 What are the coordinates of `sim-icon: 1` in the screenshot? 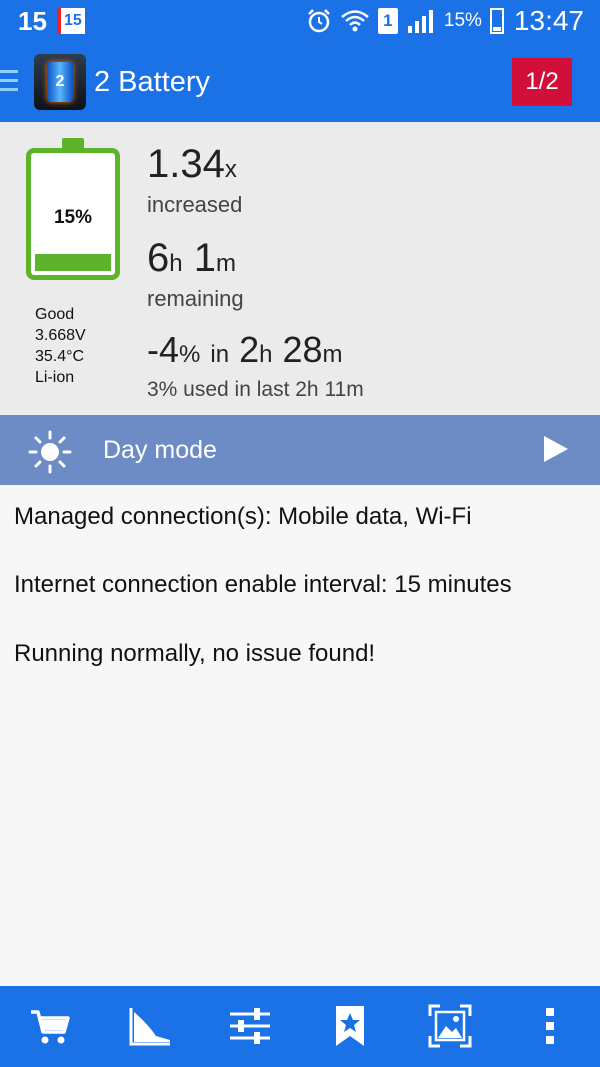 It's located at (387, 21).